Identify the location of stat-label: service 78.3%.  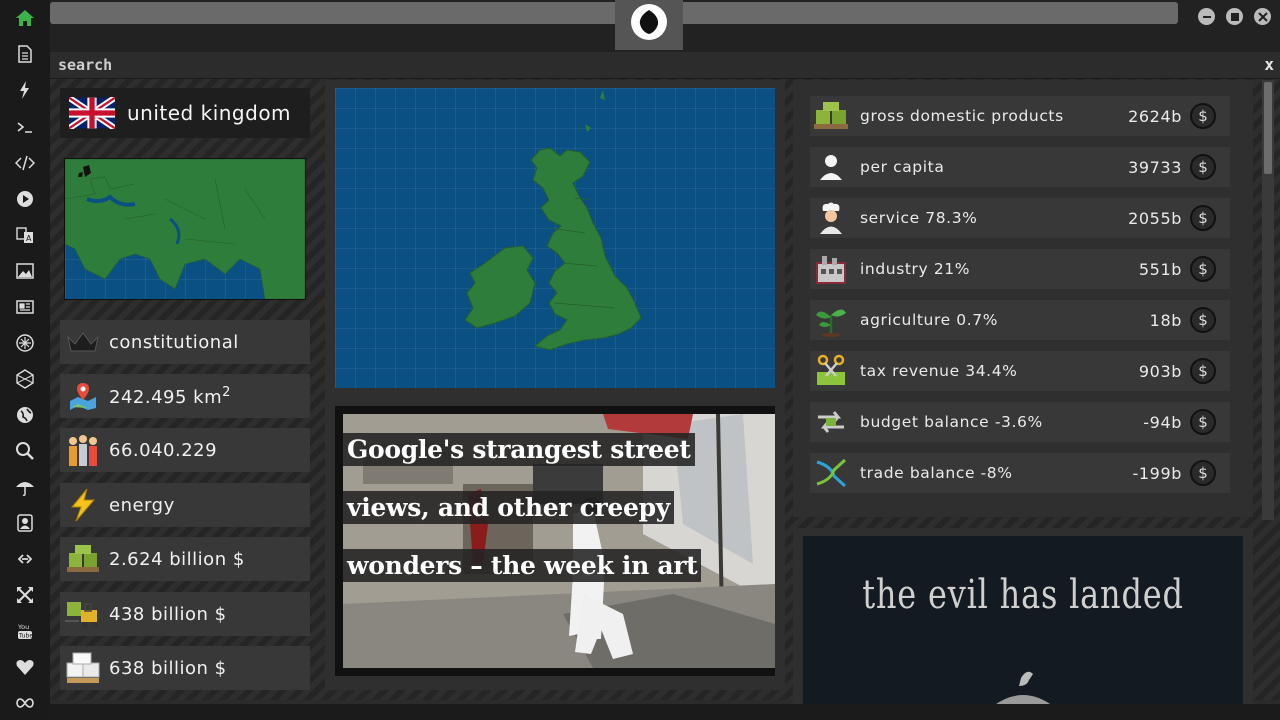
(919, 218).